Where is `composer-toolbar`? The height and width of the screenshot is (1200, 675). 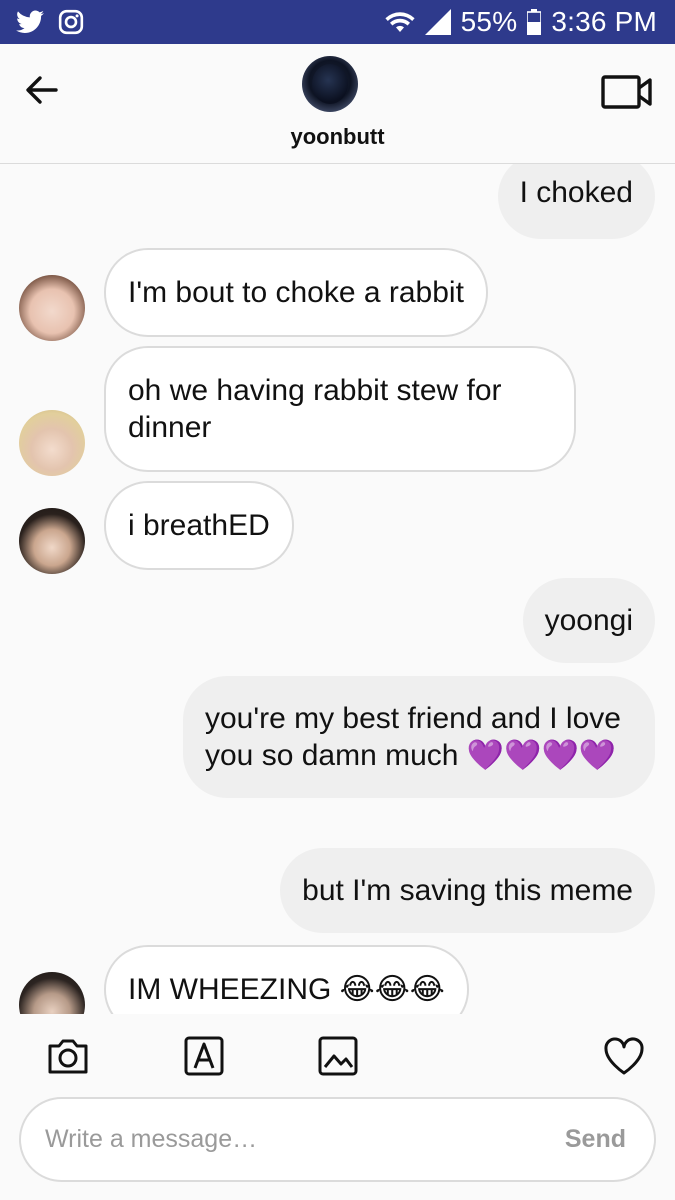
composer-toolbar is located at coordinates (337, 1056).